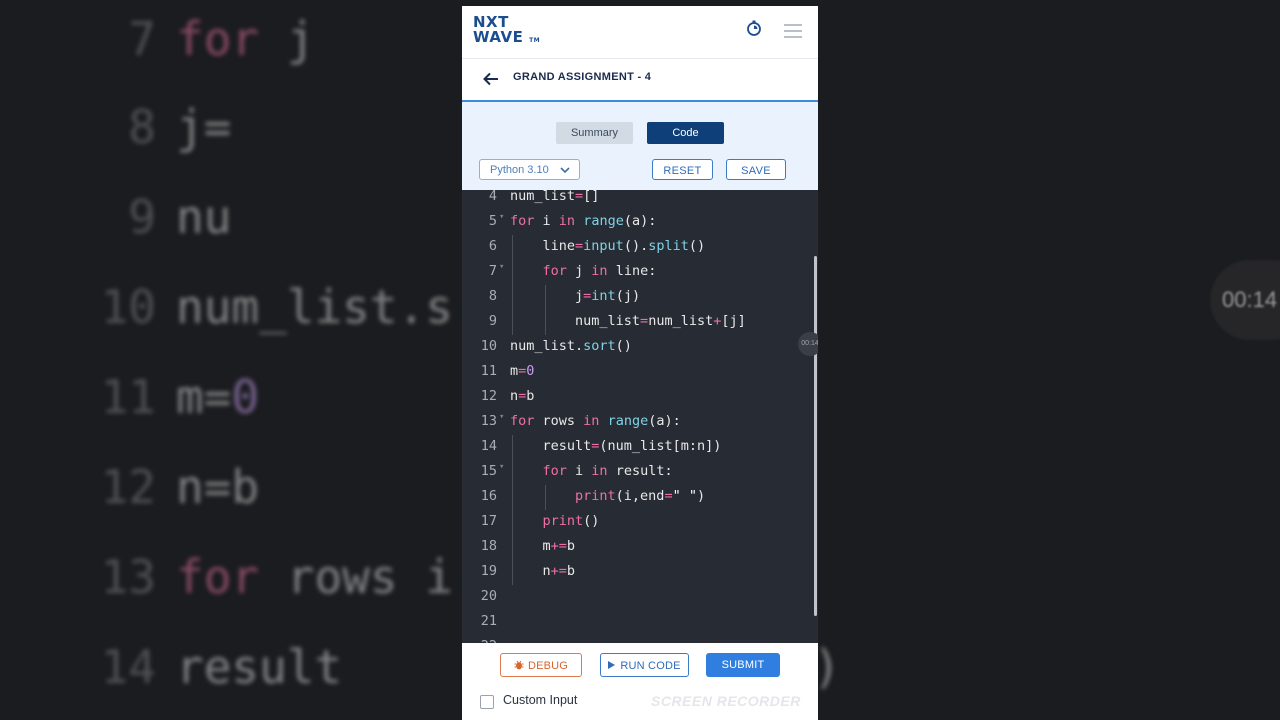 The height and width of the screenshot is (720, 1280). I want to click on code-text: n=b, so click(522, 396).